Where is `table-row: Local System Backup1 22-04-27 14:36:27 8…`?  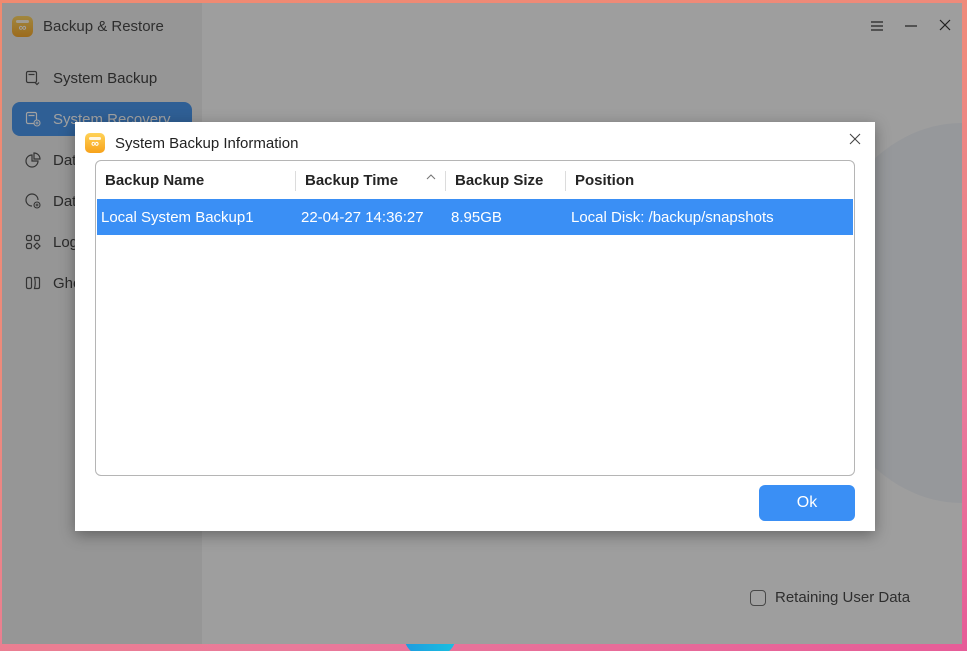 table-row: Local System Backup1 22-04-27 14:36:27 8… is located at coordinates (475, 217).